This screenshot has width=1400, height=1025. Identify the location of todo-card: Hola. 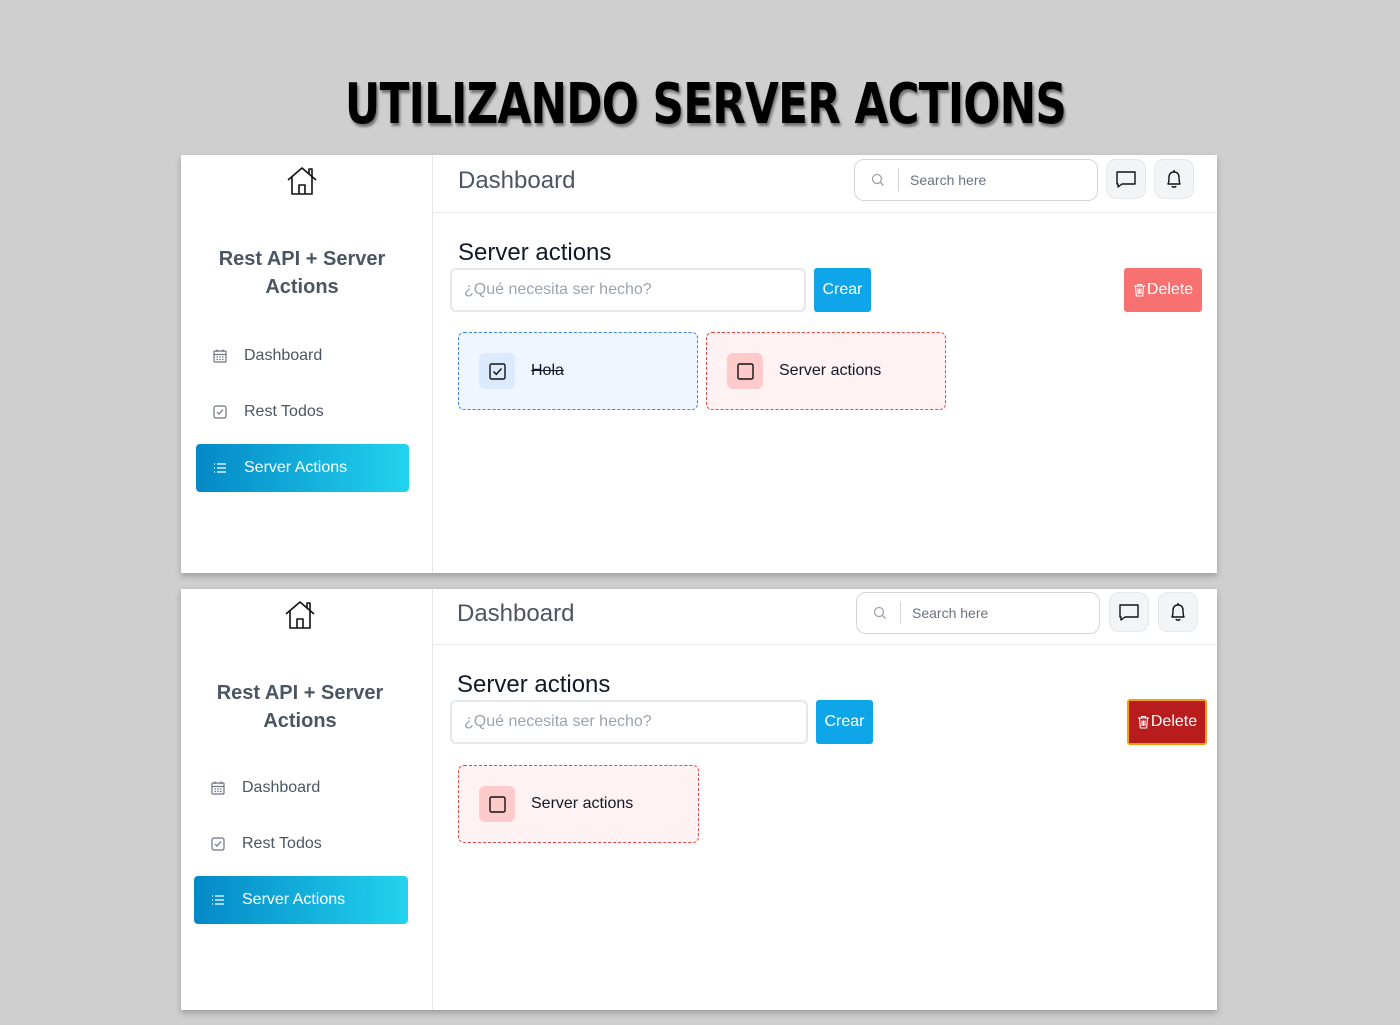
(578, 371).